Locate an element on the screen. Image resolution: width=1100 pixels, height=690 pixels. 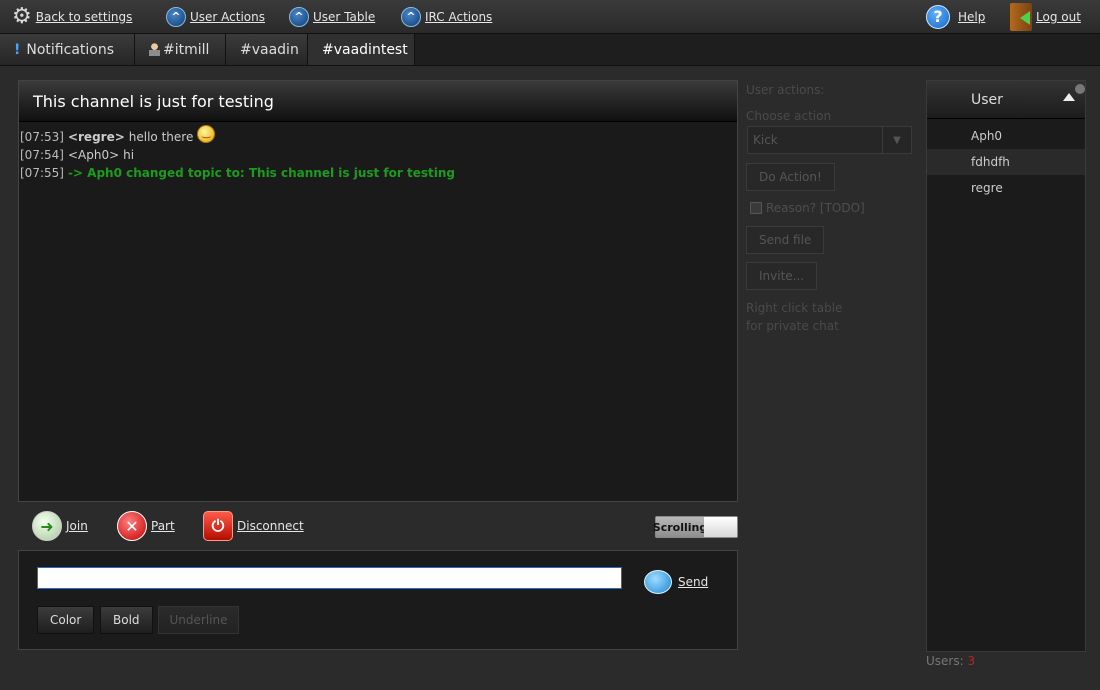
message-compose-panel: Send Color Bold Underline is located at coordinates (378, 600).